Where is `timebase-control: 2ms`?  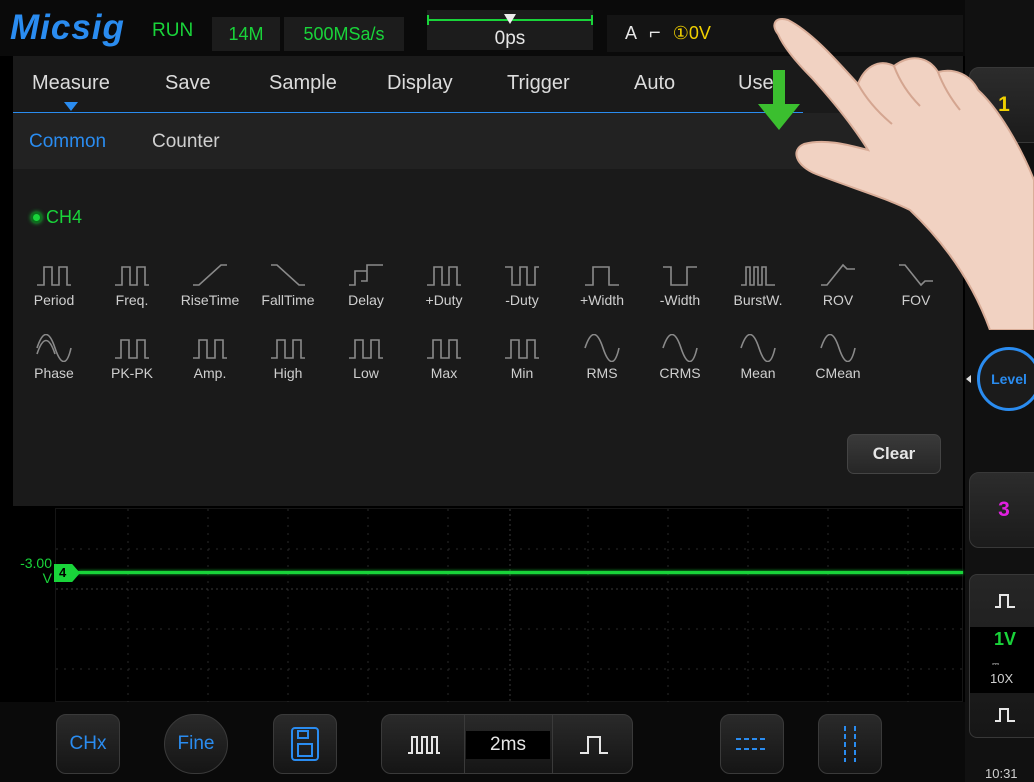 timebase-control: 2ms is located at coordinates (507, 744).